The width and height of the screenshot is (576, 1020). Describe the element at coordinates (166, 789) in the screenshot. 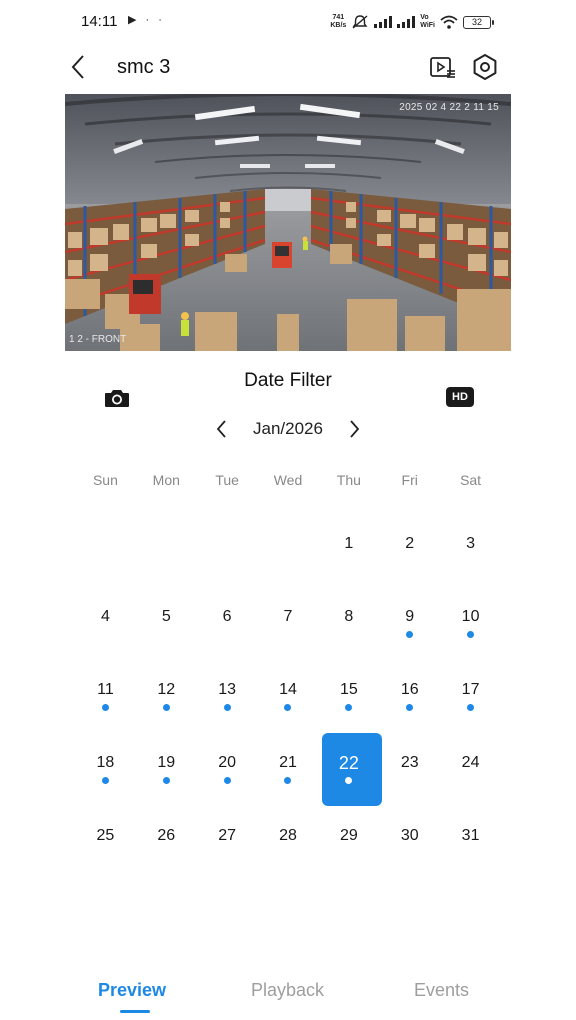

I see `calendar-day: 19` at that location.